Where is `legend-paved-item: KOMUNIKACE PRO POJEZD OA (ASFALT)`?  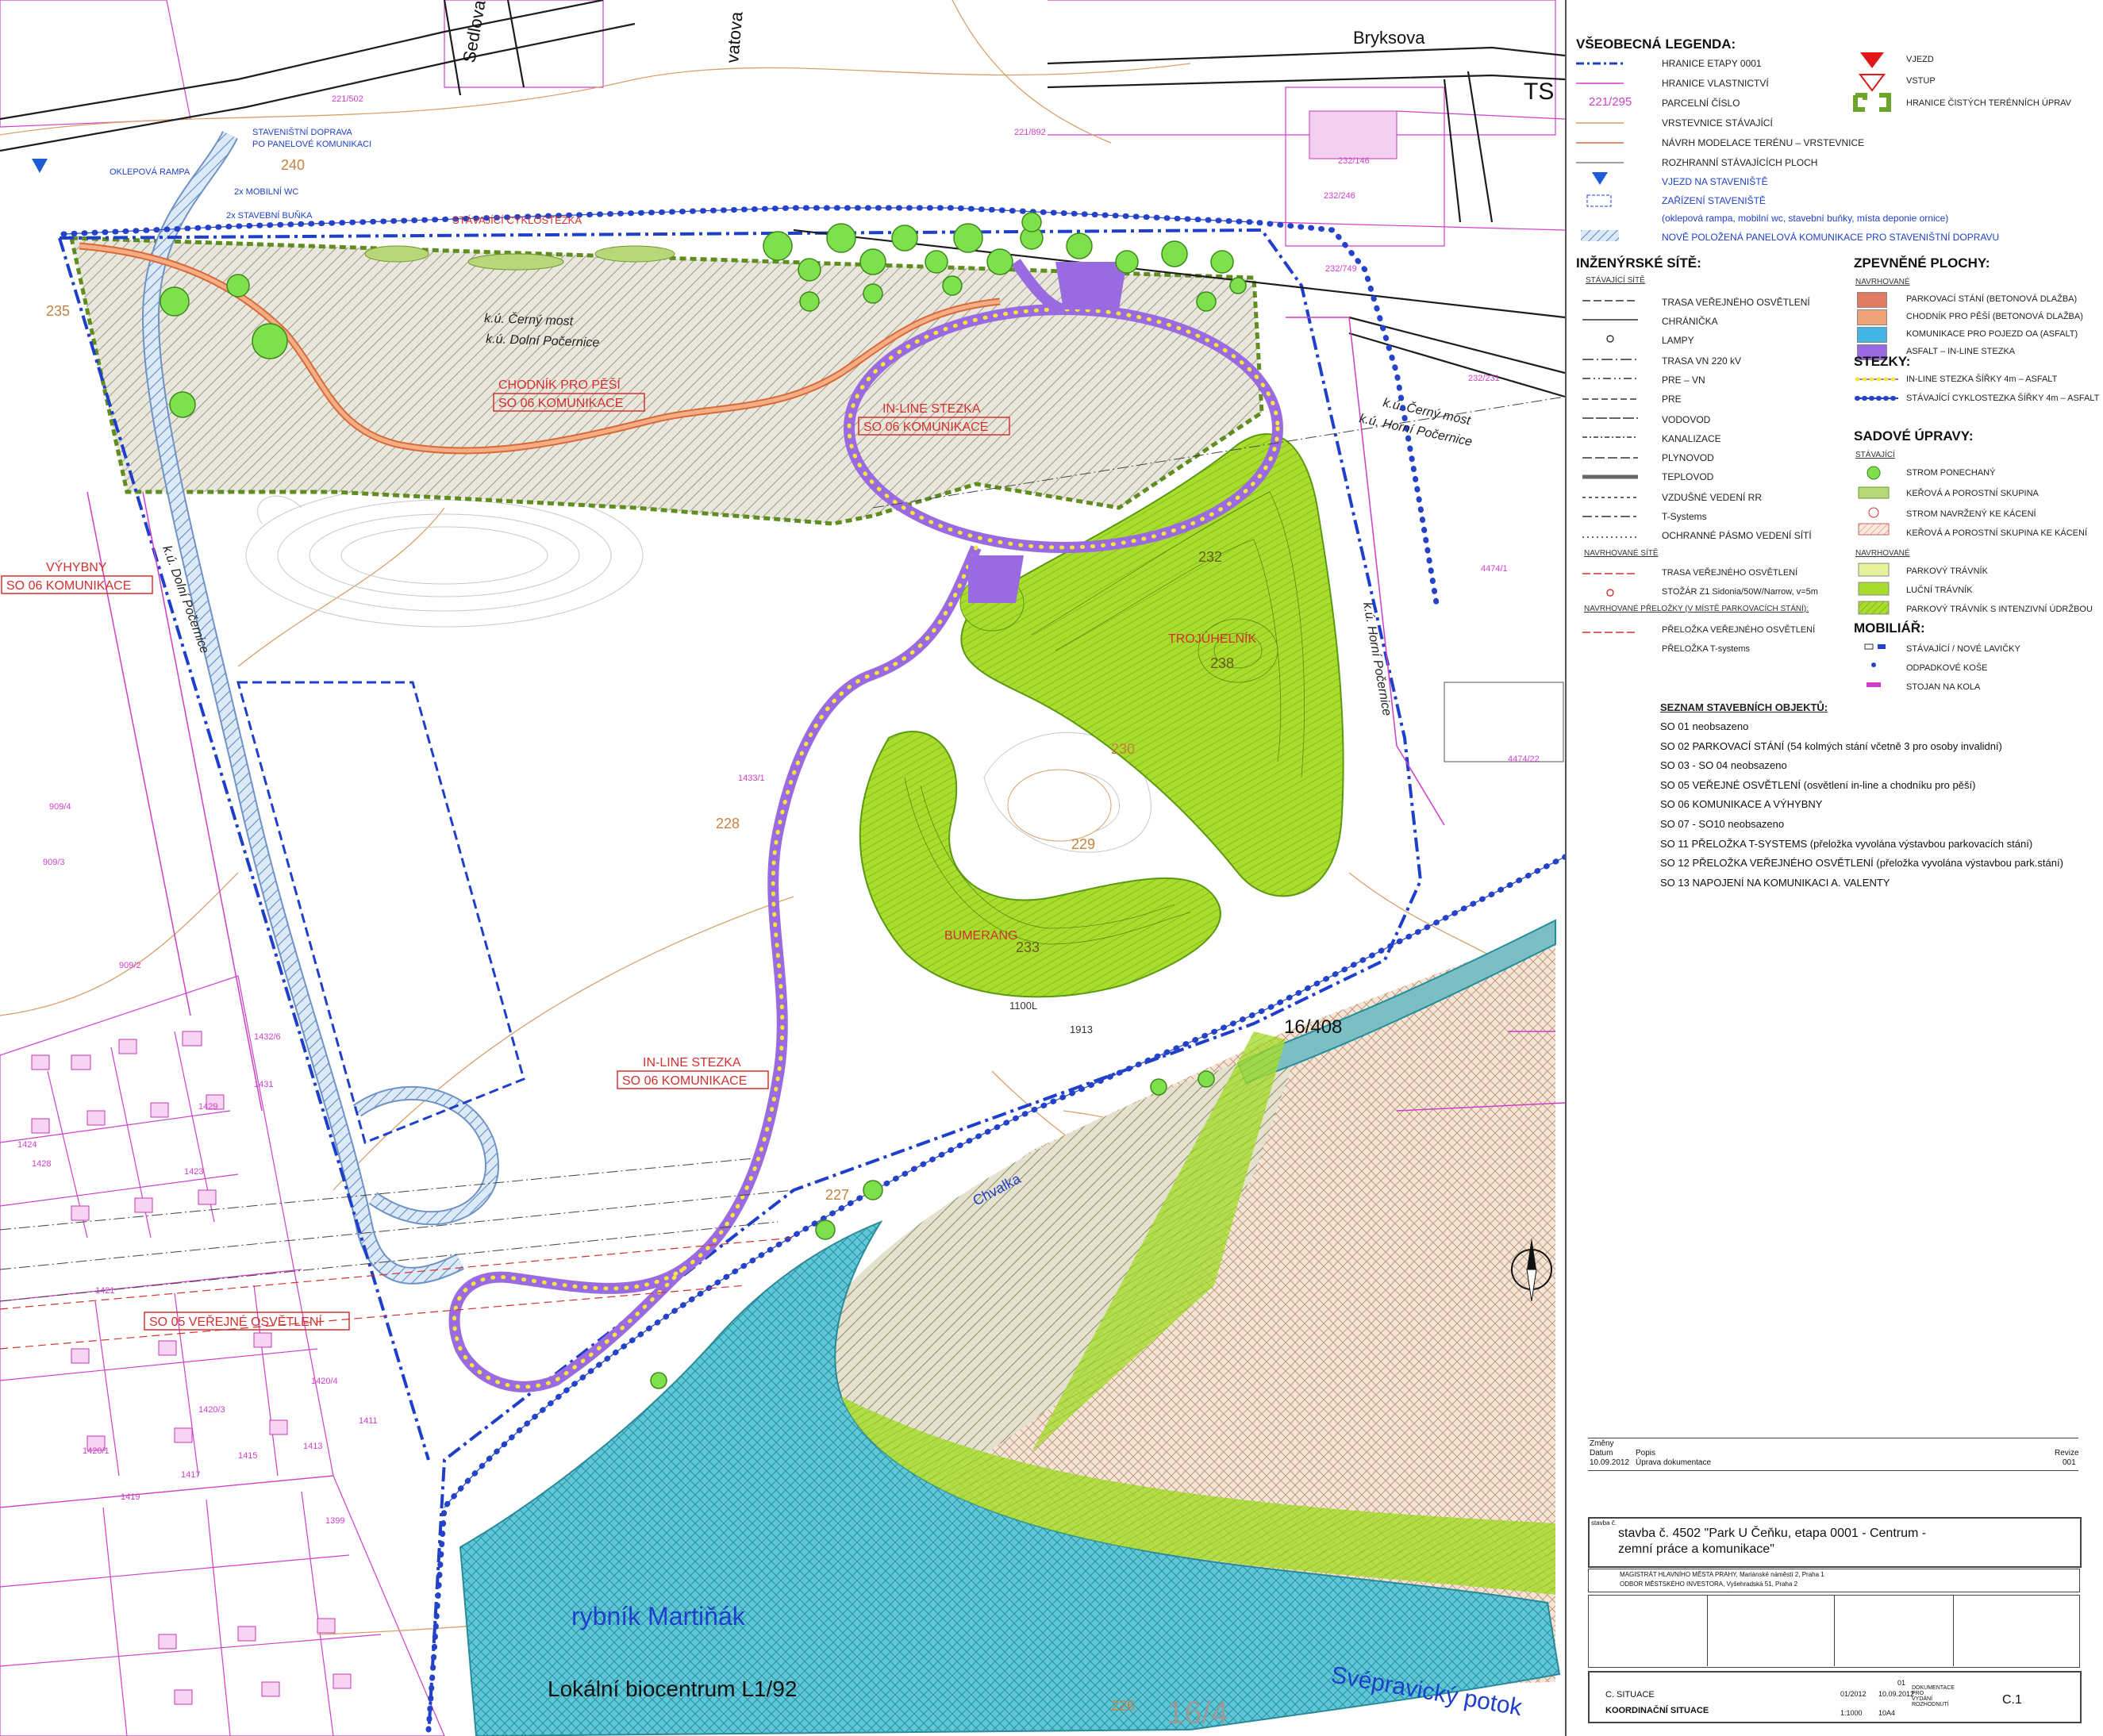 legend-paved-item: KOMUNIKACE PRO POJEZD OA (ASFALT) is located at coordinates (1992, 334).